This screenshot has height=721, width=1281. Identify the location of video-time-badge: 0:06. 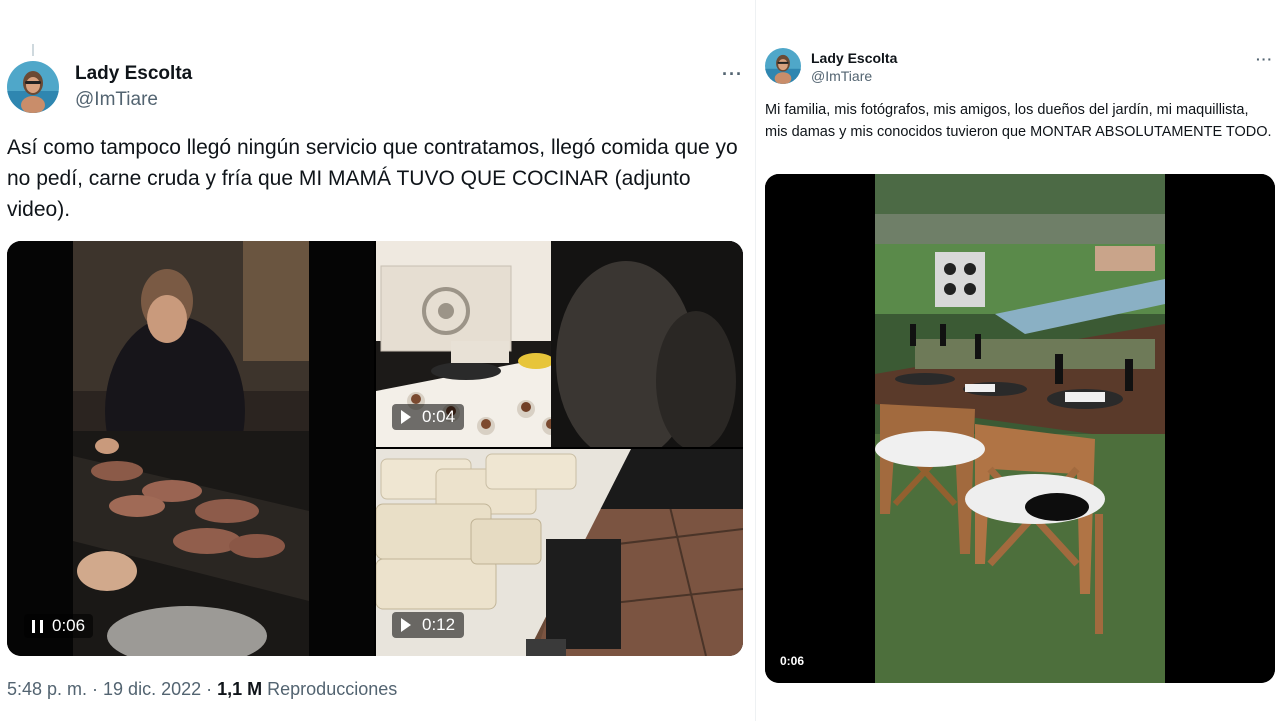
(59, 626).